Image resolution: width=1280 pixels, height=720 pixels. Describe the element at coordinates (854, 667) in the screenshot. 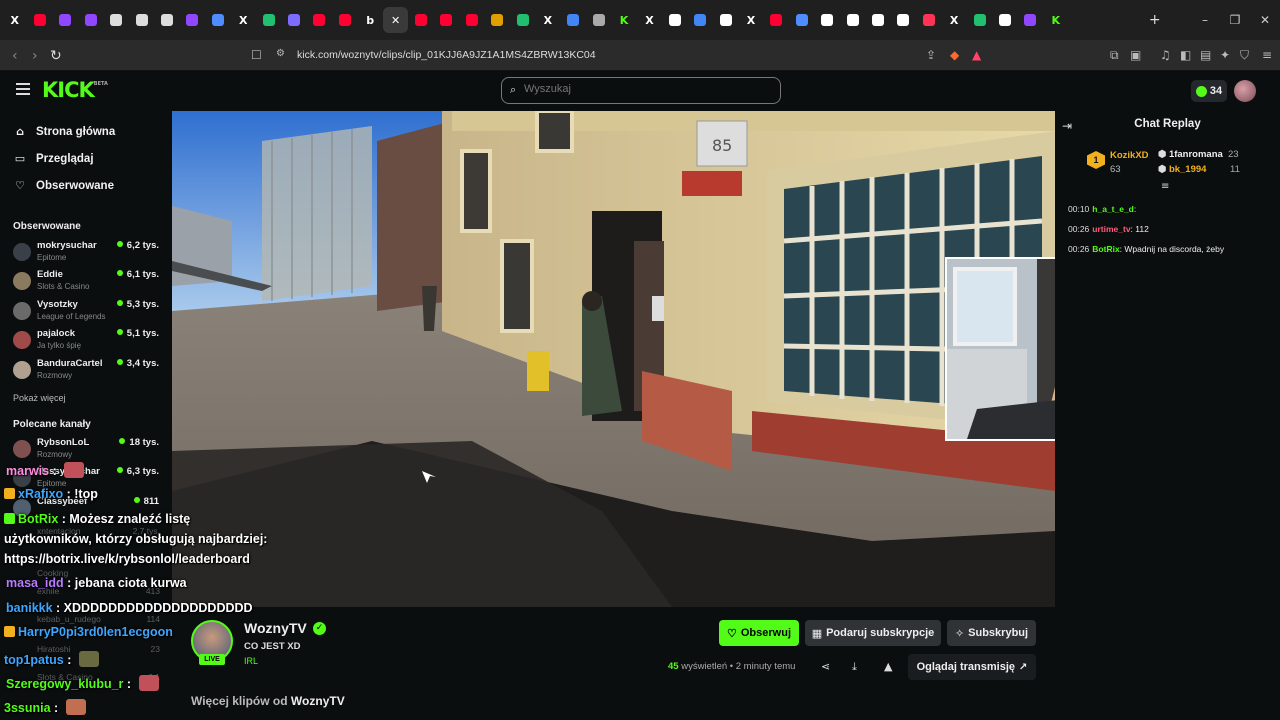

I see `download-icon: ⤓` at that location.